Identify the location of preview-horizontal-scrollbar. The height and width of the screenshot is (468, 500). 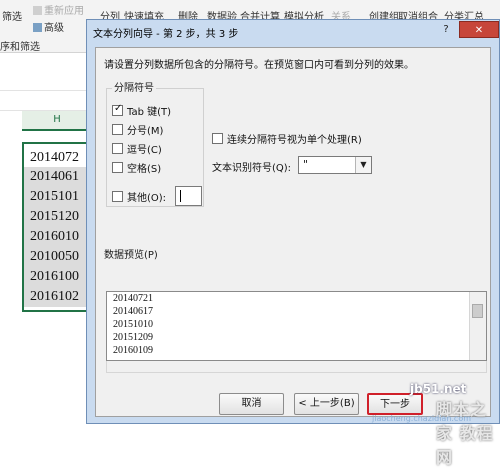
(296, 367).